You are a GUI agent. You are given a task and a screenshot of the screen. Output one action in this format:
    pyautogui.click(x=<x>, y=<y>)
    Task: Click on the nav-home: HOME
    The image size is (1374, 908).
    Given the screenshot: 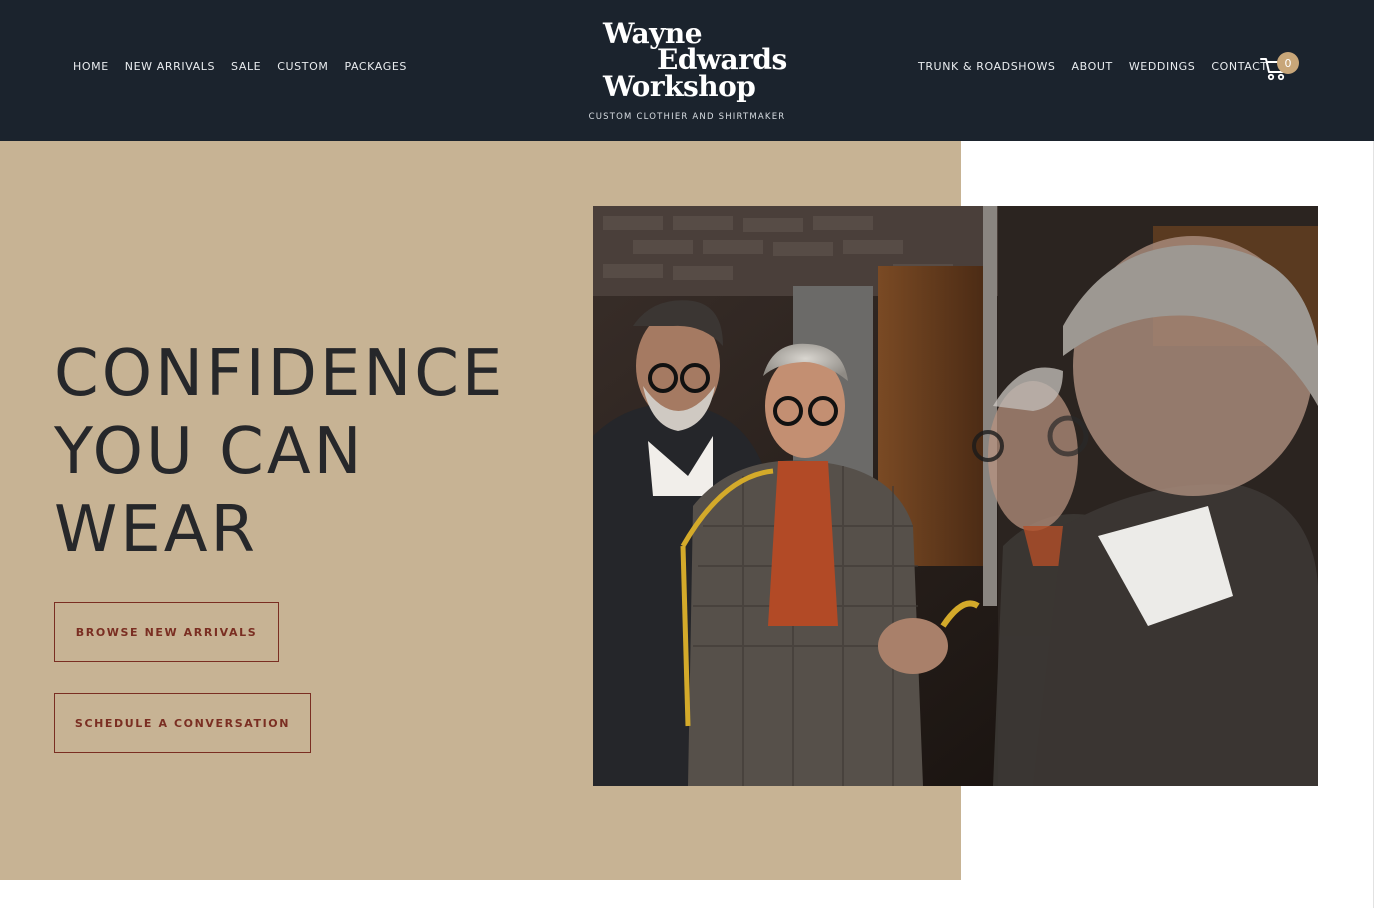 What is the action you would take?
    pyautogui.click(x=91, y=66)
    